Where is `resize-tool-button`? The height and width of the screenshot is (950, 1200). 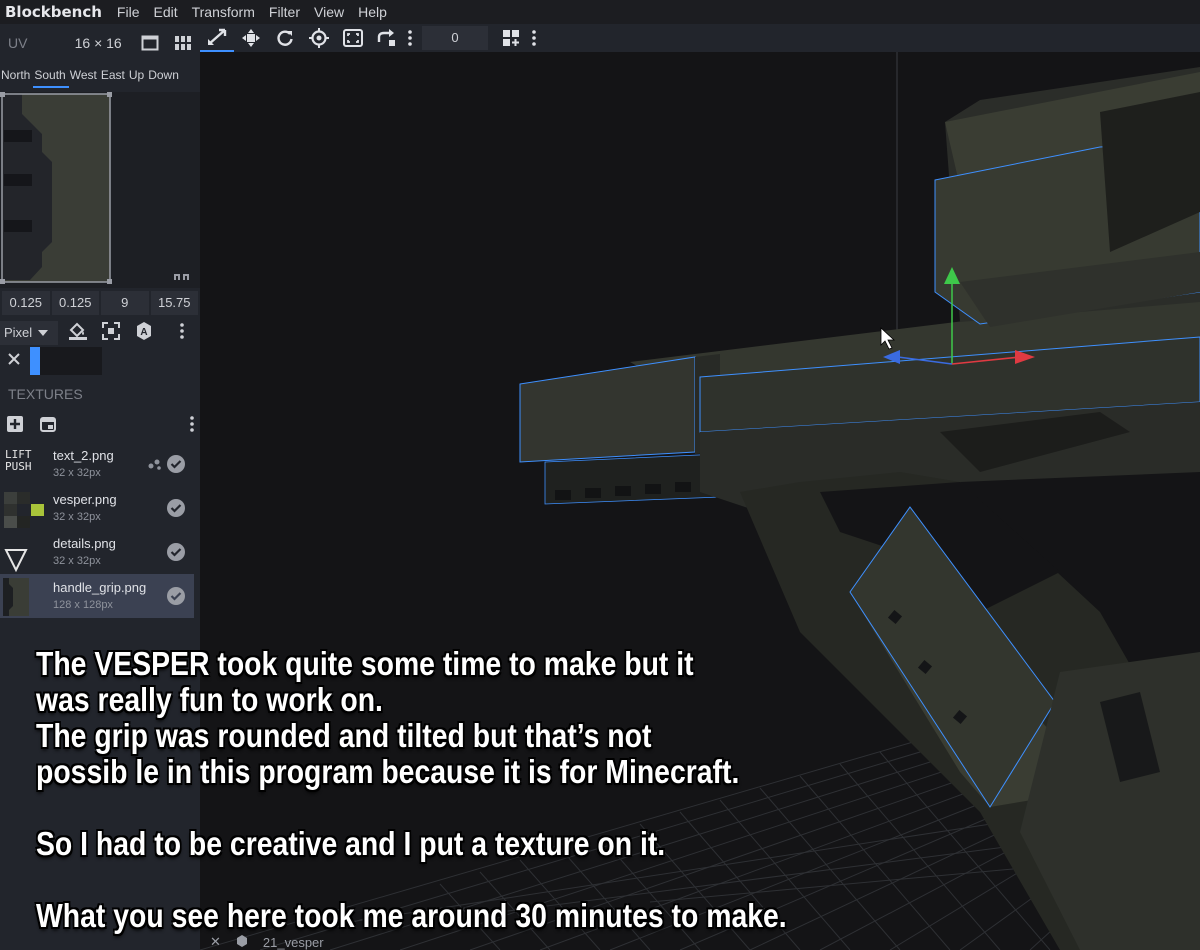 resize-tool-button is located at coordinates (353, 38).